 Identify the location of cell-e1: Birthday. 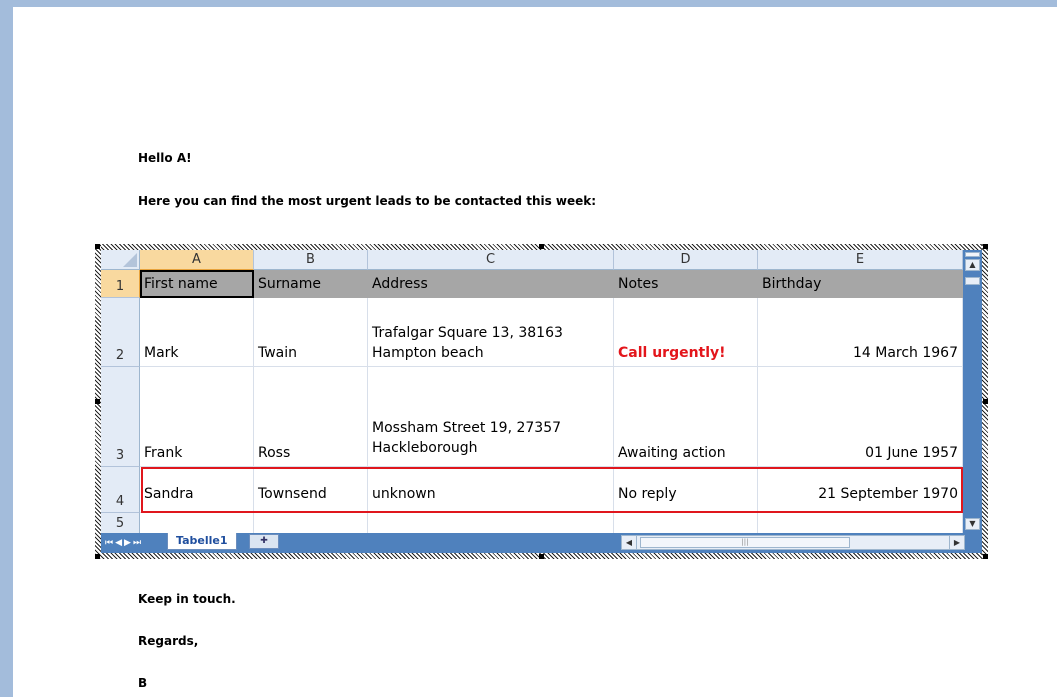
(860, 284).